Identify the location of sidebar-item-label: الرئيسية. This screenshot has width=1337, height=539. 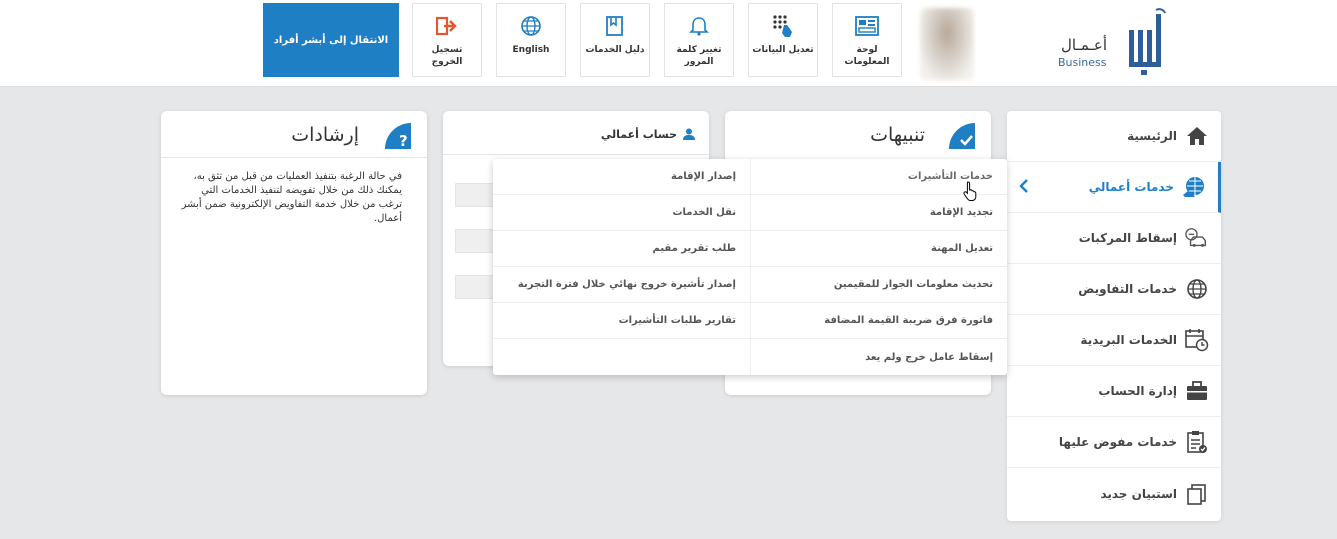
(1152, 136).